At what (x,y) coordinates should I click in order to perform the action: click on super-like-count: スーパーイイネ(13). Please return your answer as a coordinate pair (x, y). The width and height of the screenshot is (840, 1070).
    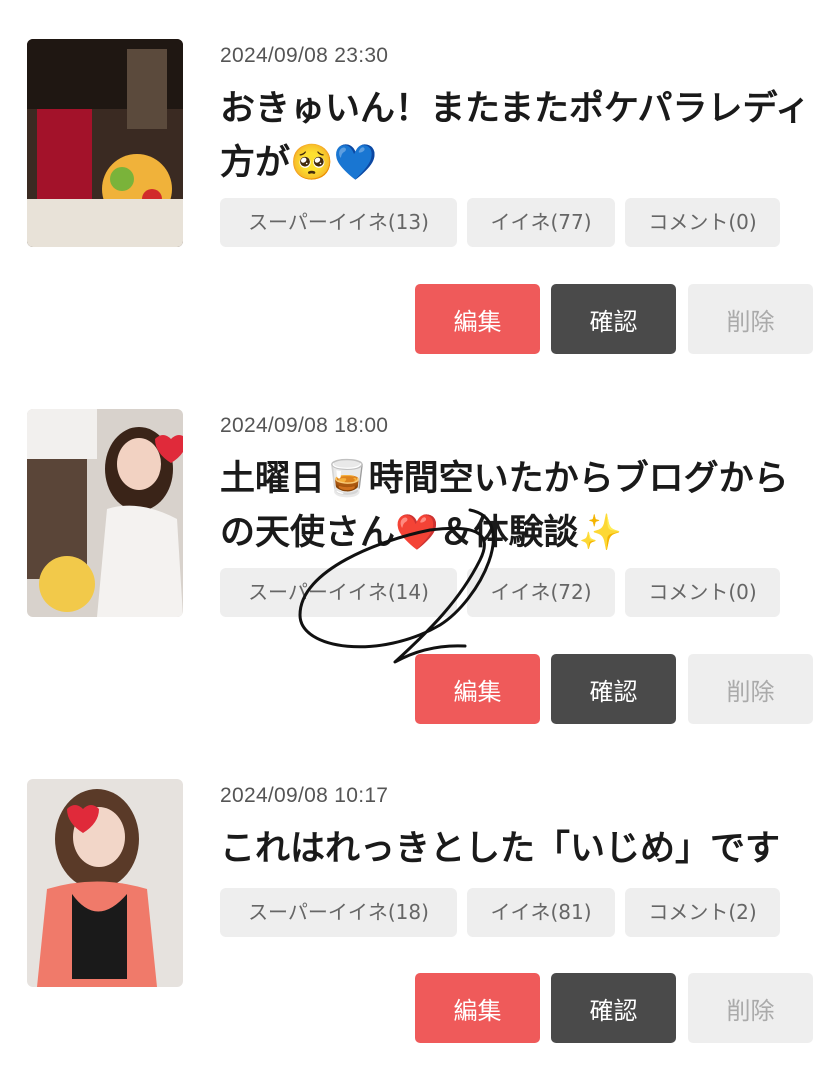
    Looking at the image, I should click on (338, 222).